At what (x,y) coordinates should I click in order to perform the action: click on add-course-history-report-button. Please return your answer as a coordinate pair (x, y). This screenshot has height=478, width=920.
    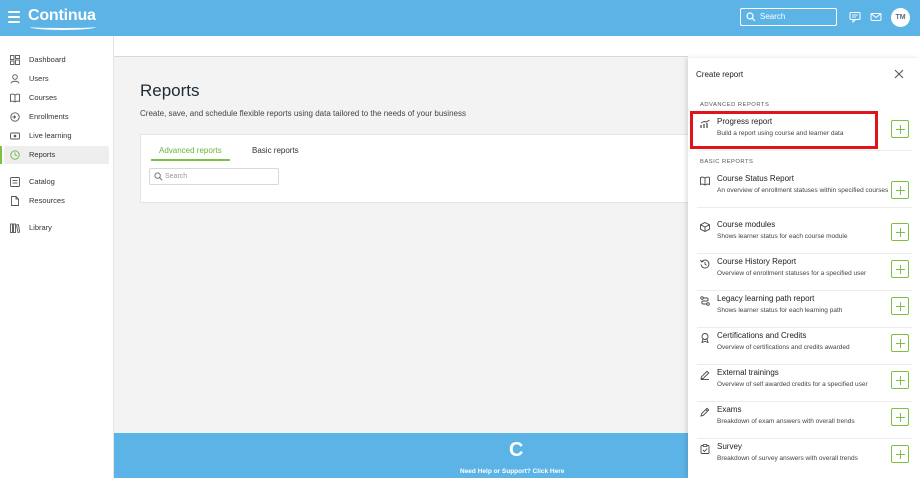
    Looking at the image, I should click on (900, 269).